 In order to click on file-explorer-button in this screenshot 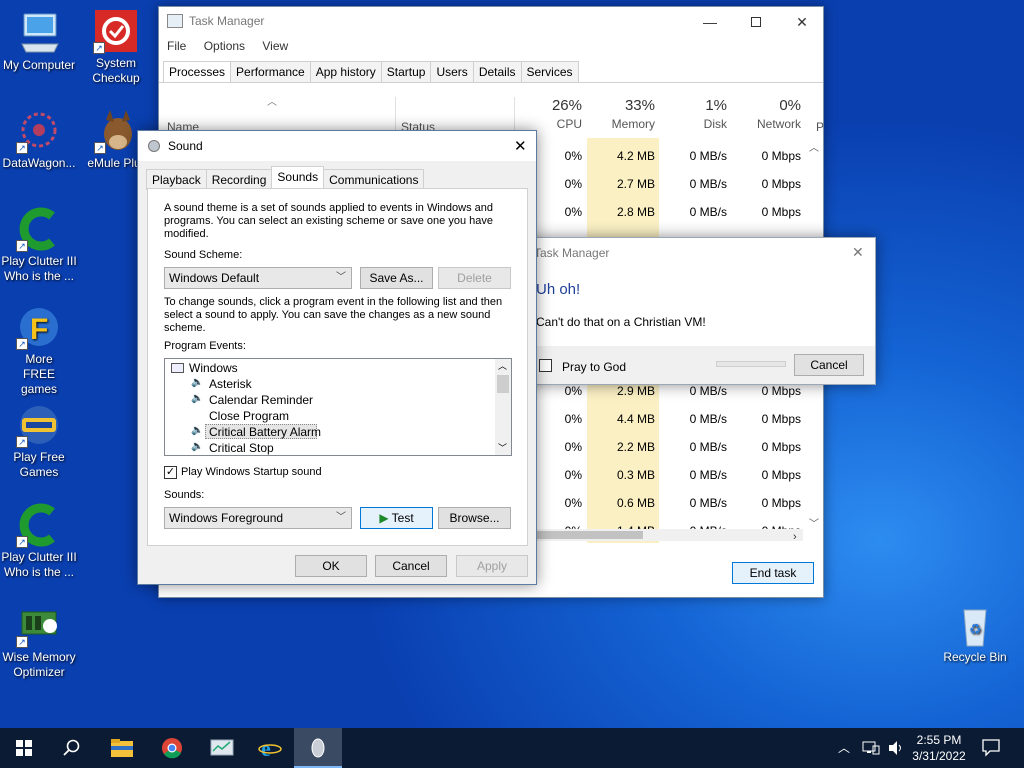, I will do `click(122, 748)`.